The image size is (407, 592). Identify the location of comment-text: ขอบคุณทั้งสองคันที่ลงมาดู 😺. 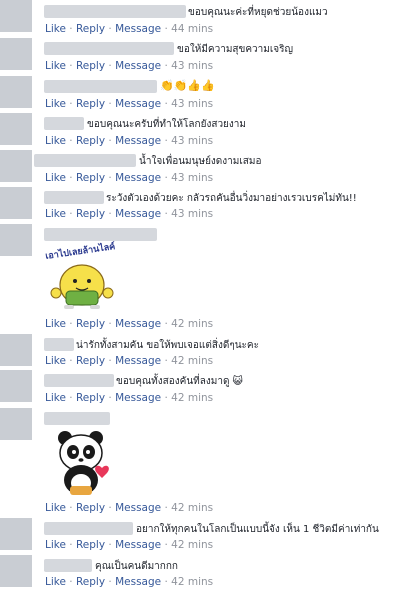
(180, 381).